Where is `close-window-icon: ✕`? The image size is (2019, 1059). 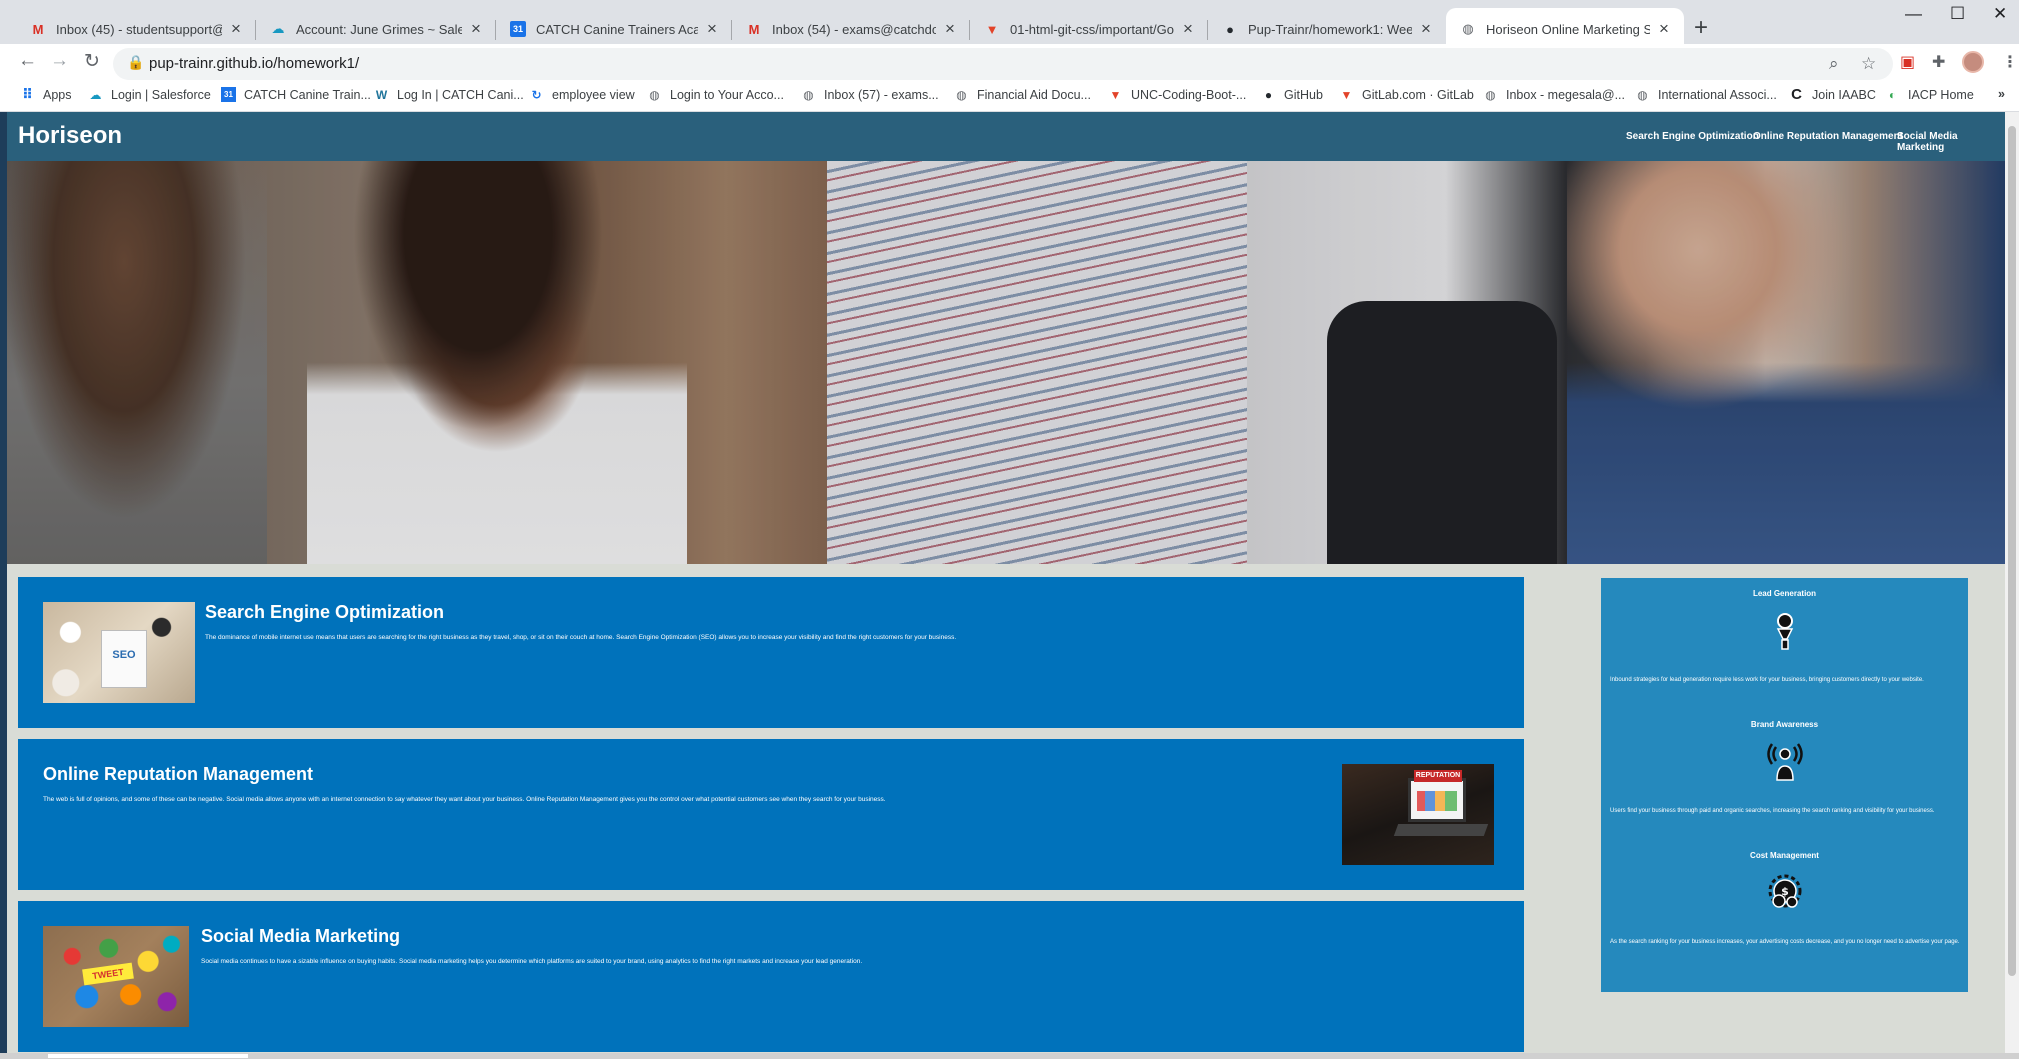 close-window-icon: ✕ is located at coordinates (2000, 14).